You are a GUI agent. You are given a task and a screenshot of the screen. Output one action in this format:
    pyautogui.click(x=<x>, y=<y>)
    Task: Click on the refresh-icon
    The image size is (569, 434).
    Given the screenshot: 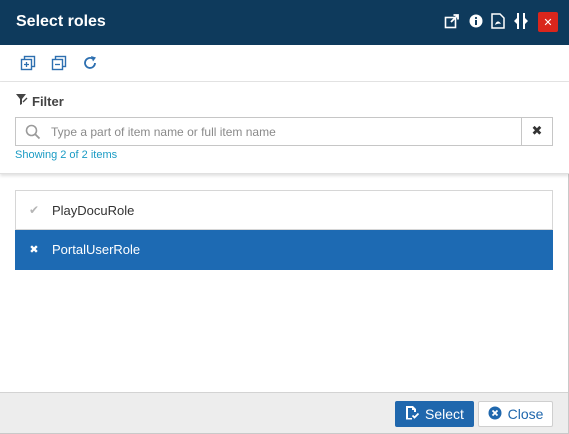 What is the action you would take?
    pyautogui.click(x=90, y=63)
    